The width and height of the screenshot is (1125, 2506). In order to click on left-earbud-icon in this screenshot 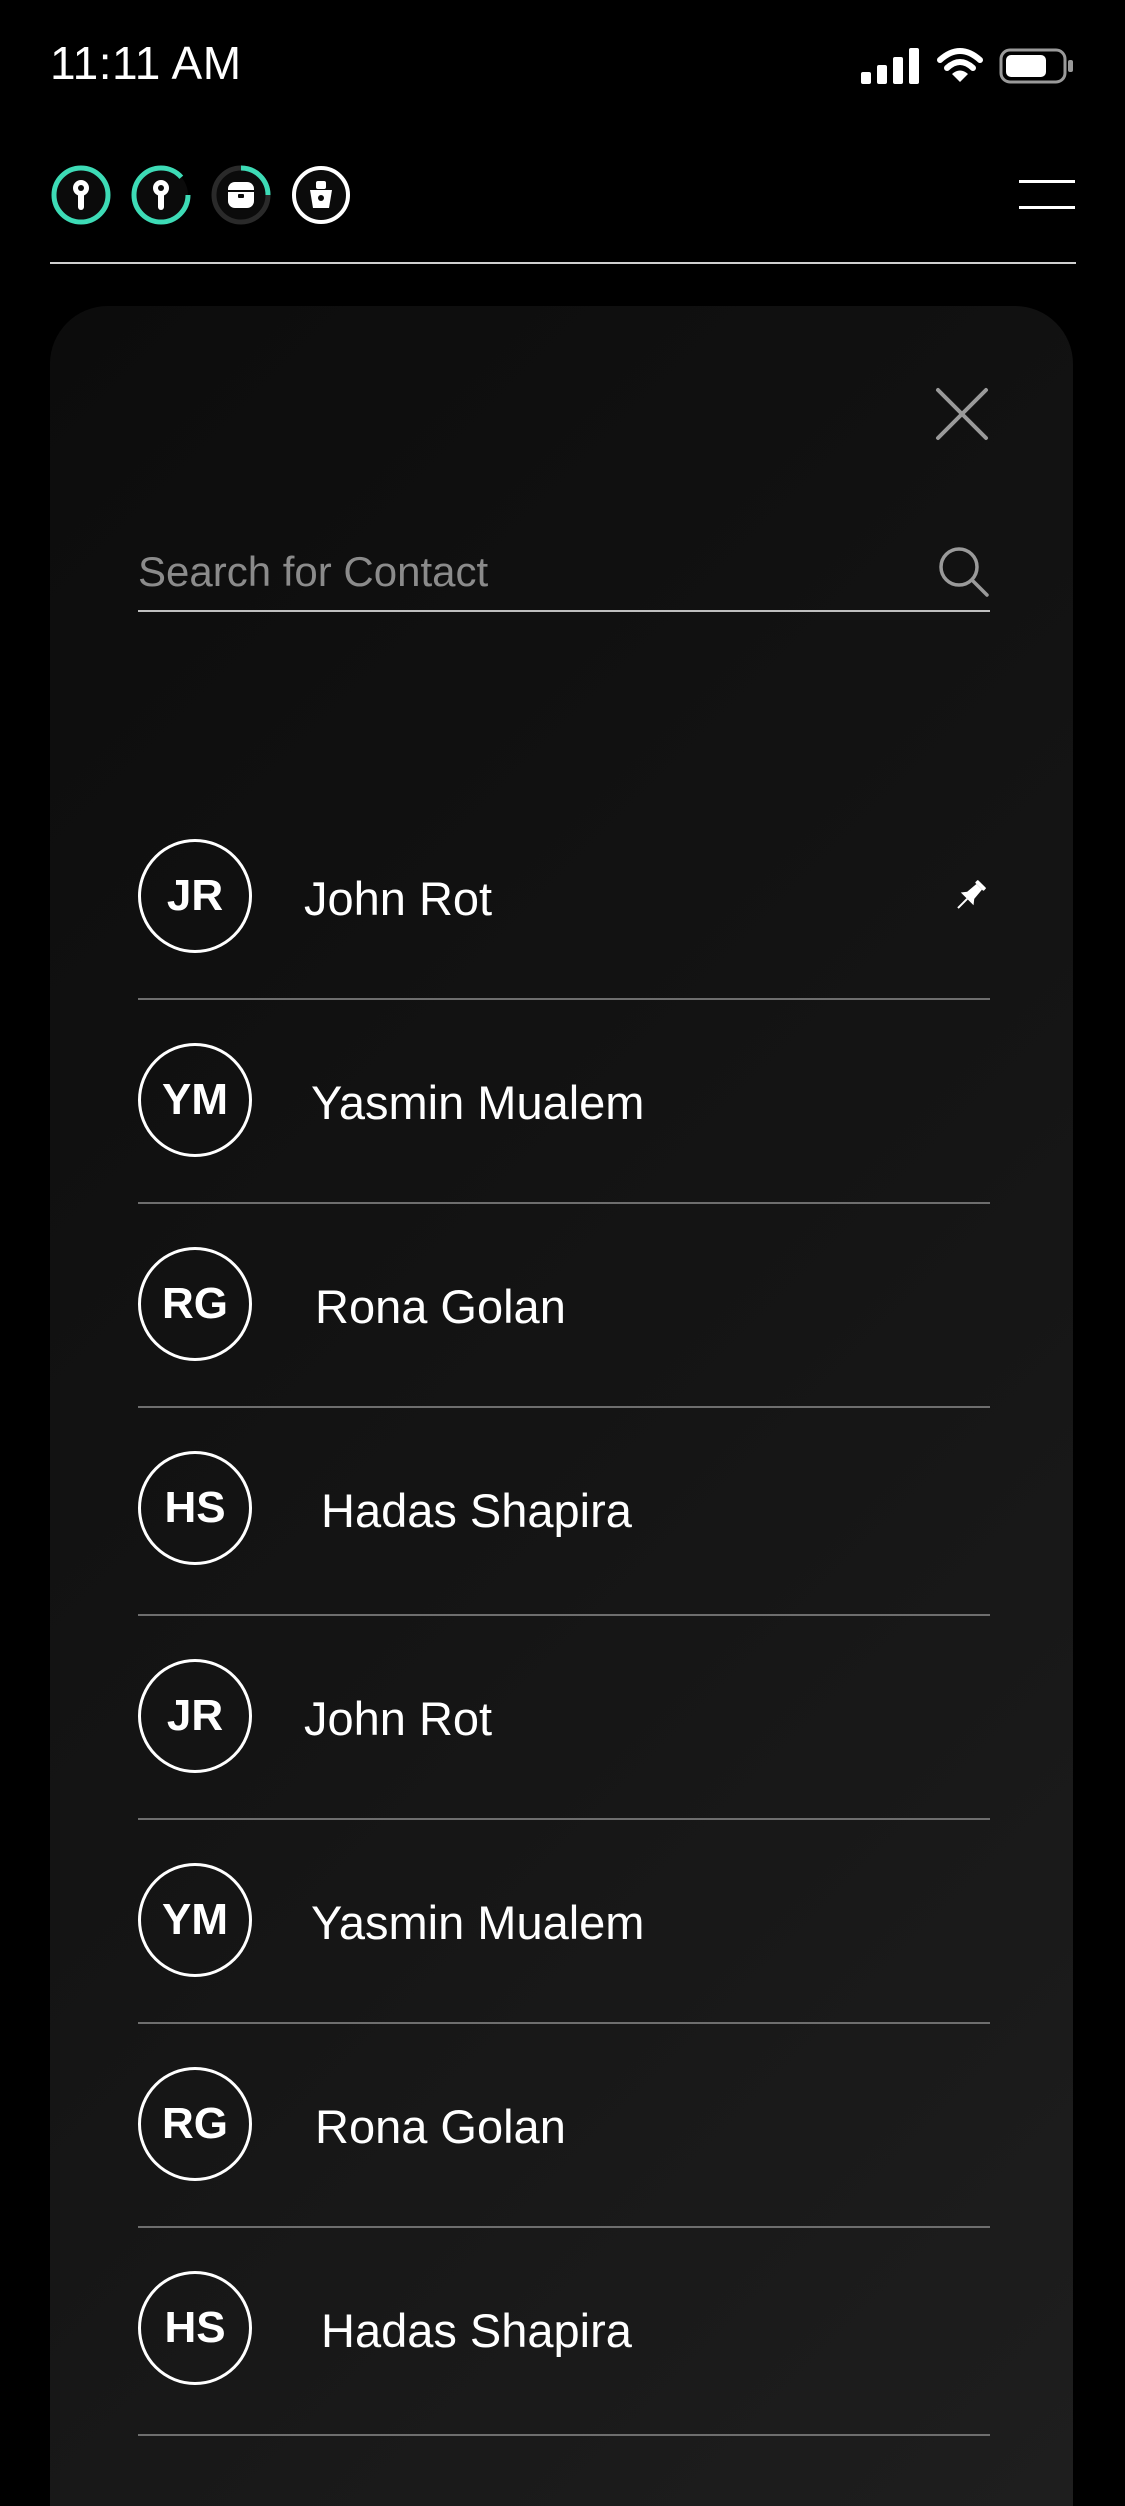, I will do `click(81, 195)`.